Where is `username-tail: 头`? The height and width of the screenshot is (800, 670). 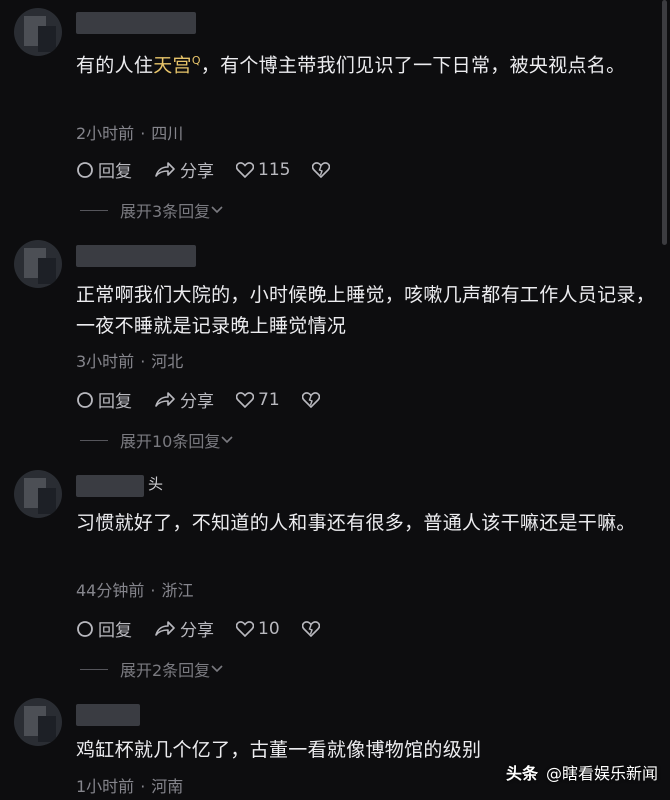 username-tail: 头 is located at coordinates (156, 484).